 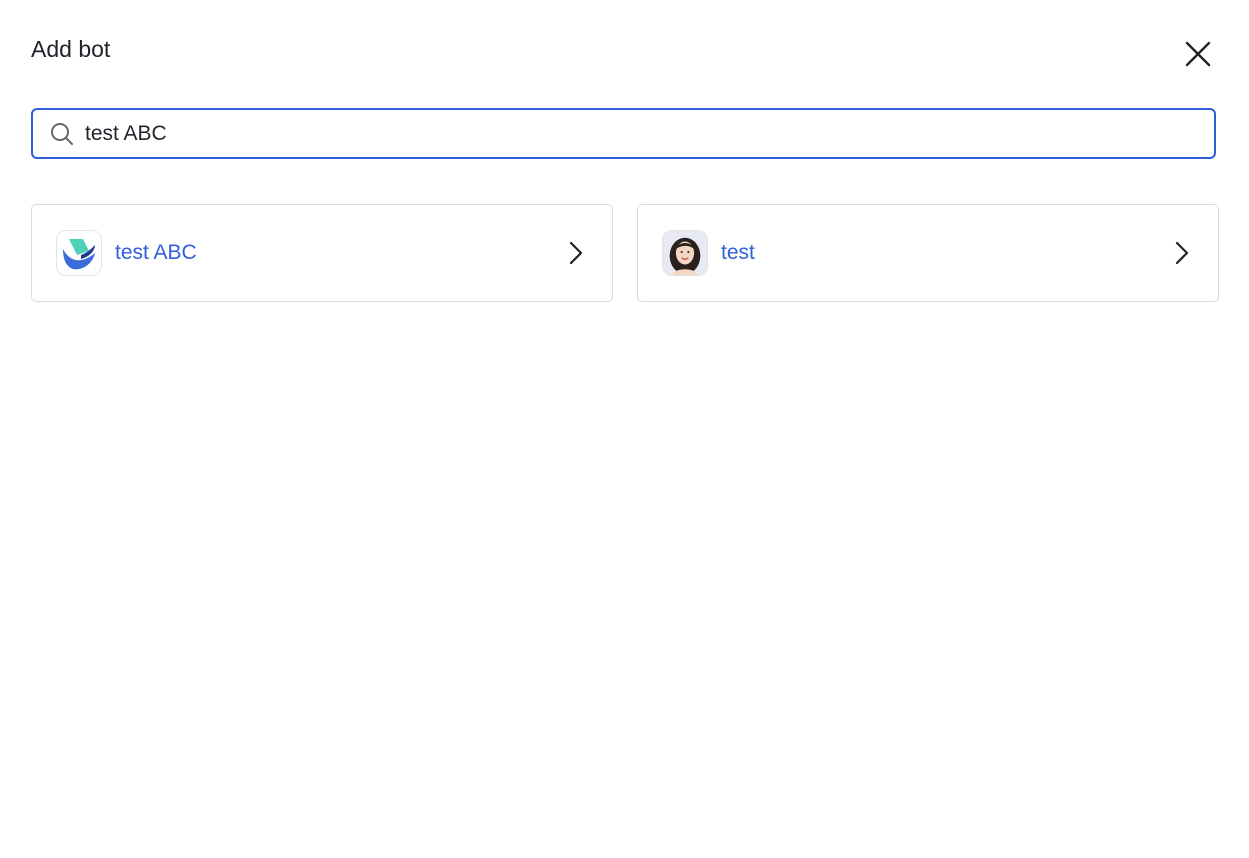 I want to click on bot-card-test: test, so click(x=928, y=253).